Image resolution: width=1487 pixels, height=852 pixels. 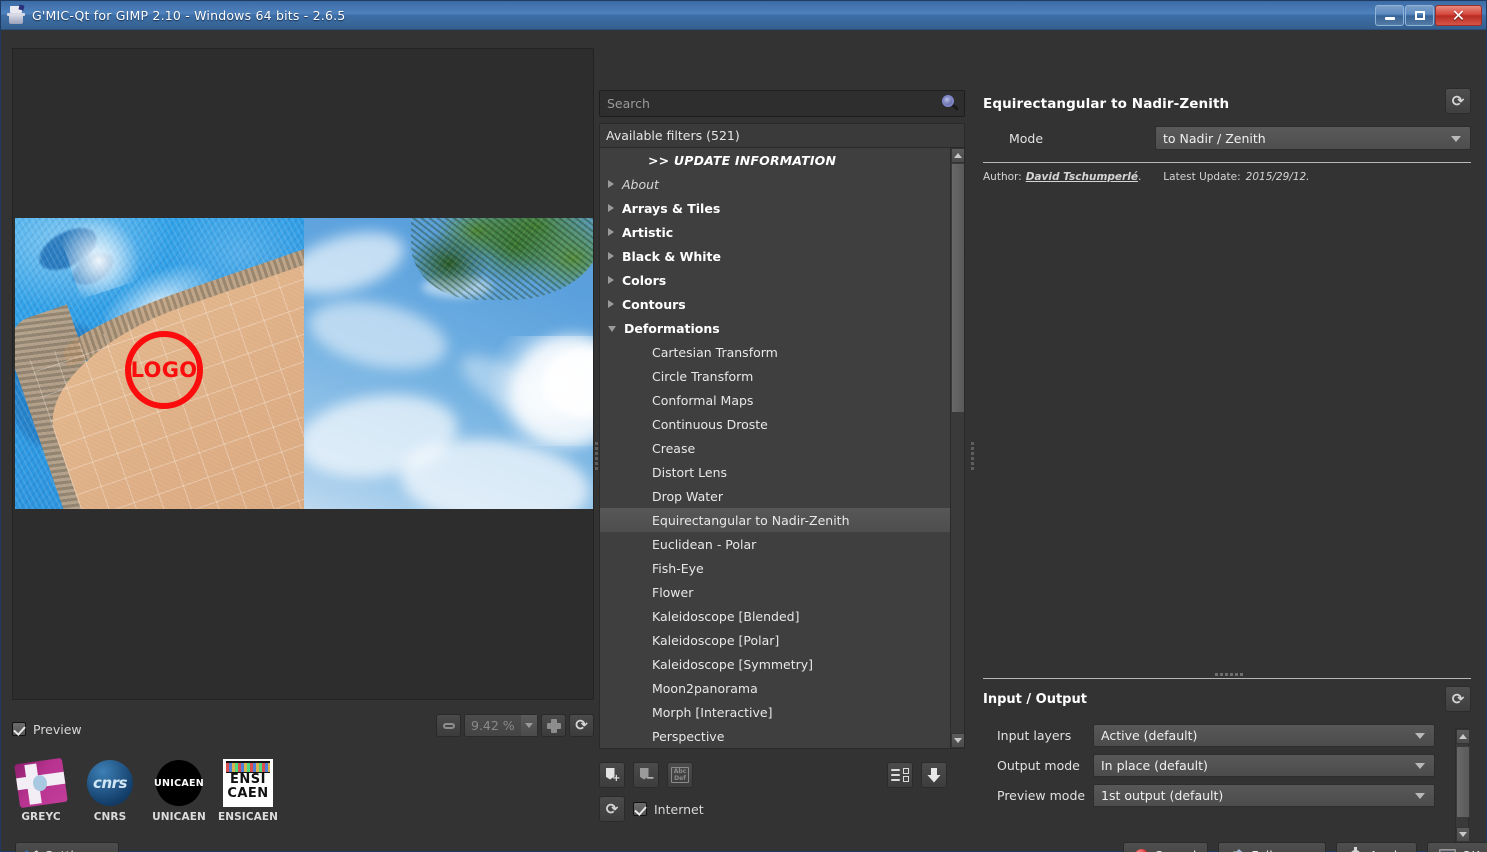 I want to click on zoom-out-icon, so click(x=448, y=725).